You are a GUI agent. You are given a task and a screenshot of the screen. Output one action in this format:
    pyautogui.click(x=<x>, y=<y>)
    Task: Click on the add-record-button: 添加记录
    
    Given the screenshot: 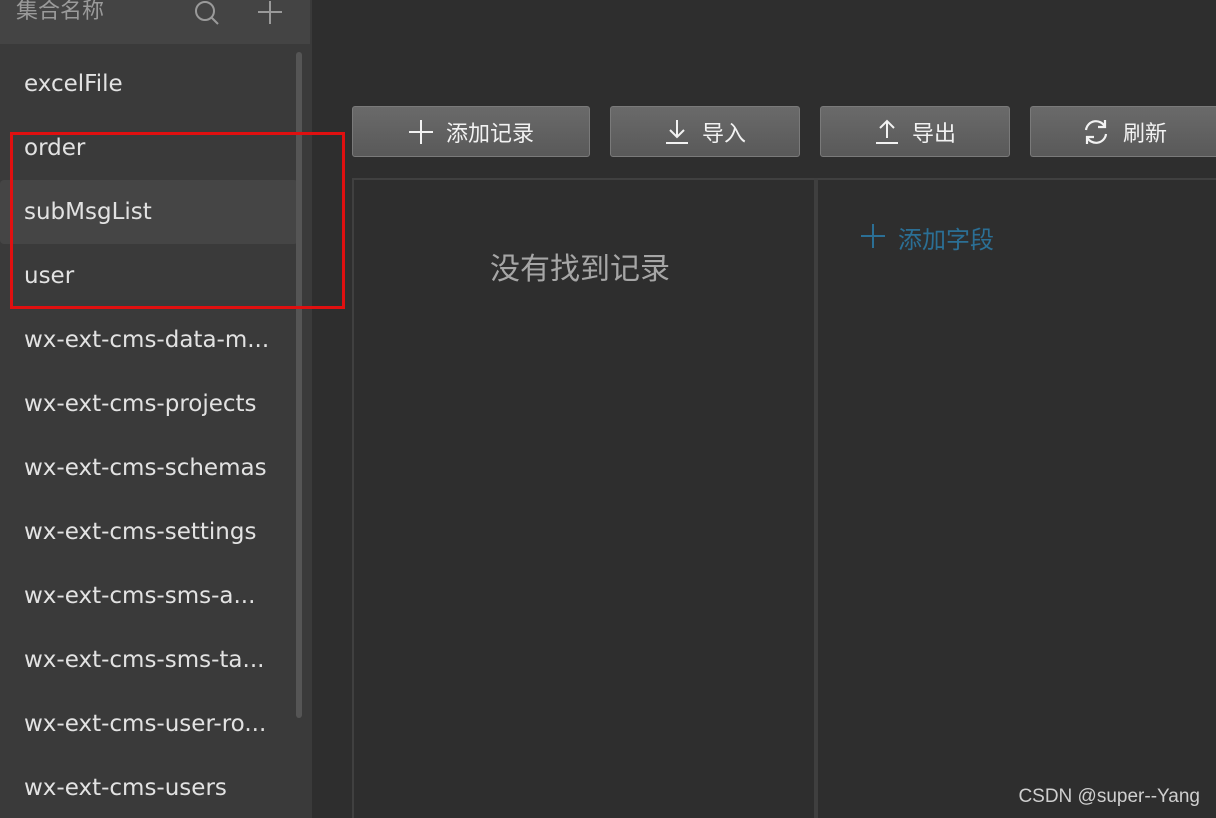 What is the action you would take?
    pyautogui.click(x=471, y=131)
    